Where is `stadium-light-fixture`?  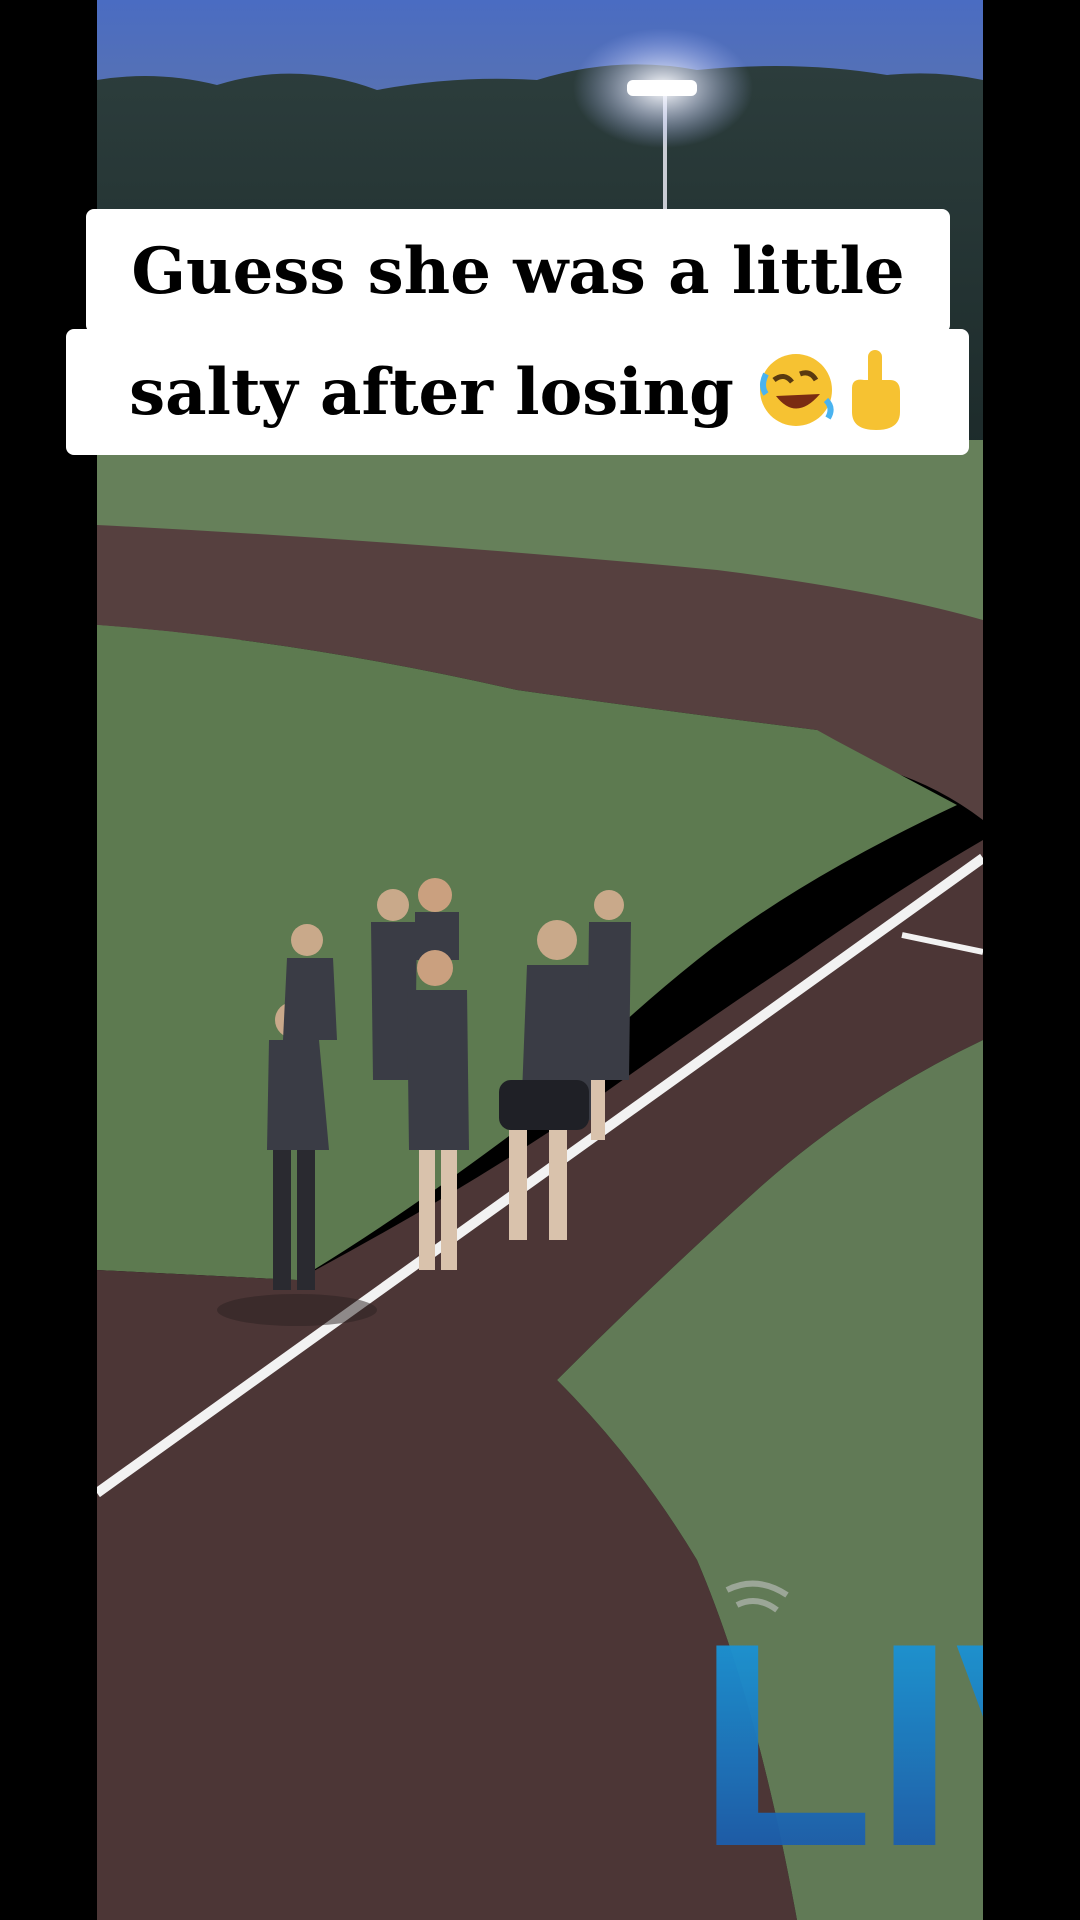
stadium-light-fixture is located at coordinates (662, 88).